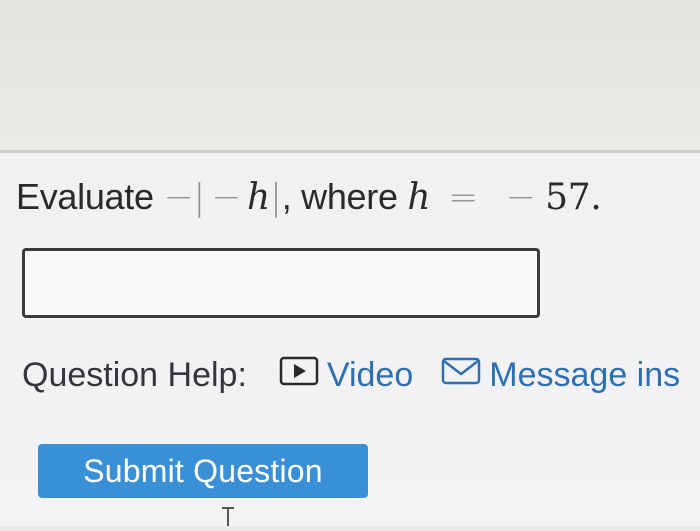 Image resolution: width=700 pixels, height=531 pixels. What do you see at coordinates (85, 196) in the screenshot?
I see `question-verb: Evaluate` at bounding box center [85, 196].